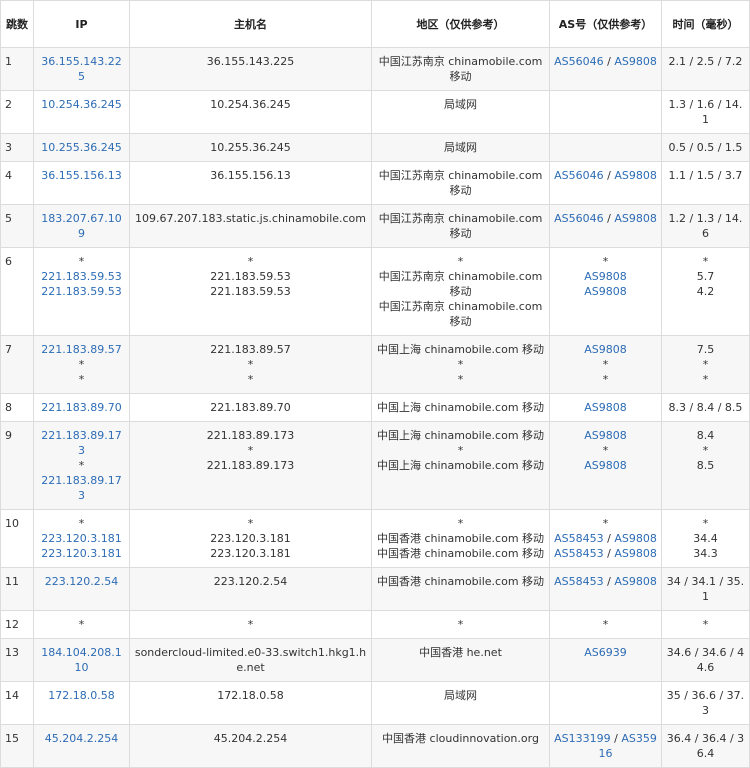  I want to click on as-cell: AS133199 / AS35916, so click(605, 746).